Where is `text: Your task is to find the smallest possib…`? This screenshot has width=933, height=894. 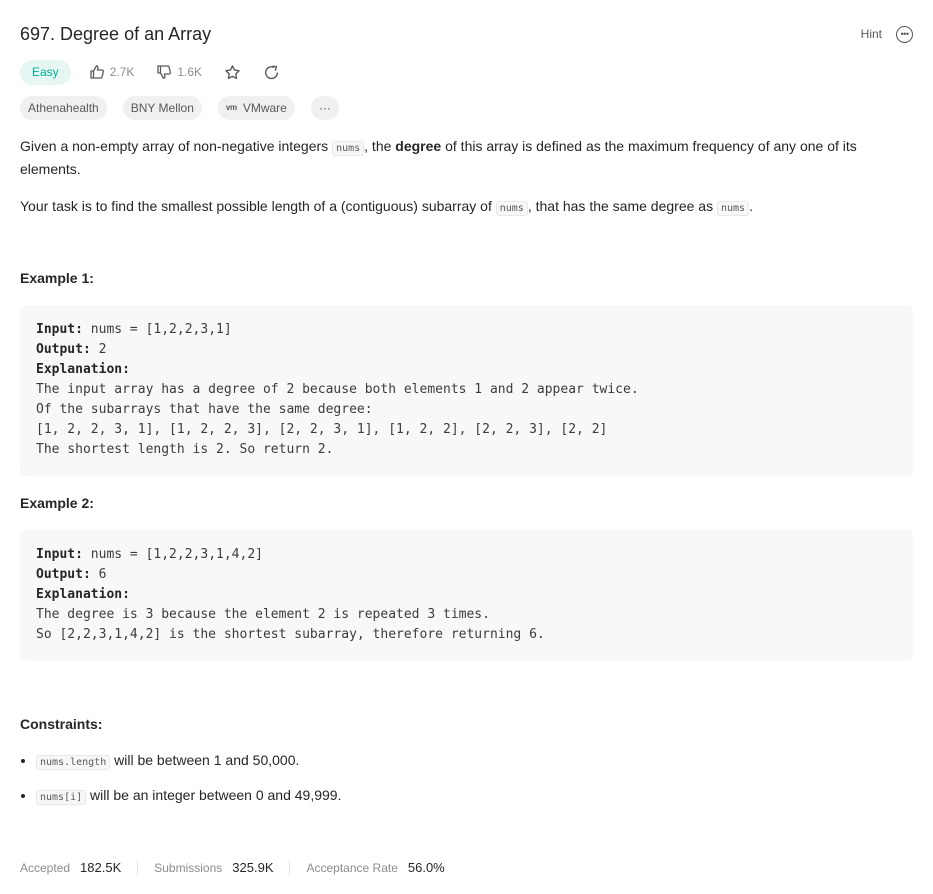 text: Your task is to find the smallest possib… is located at coordinates (258, 206).